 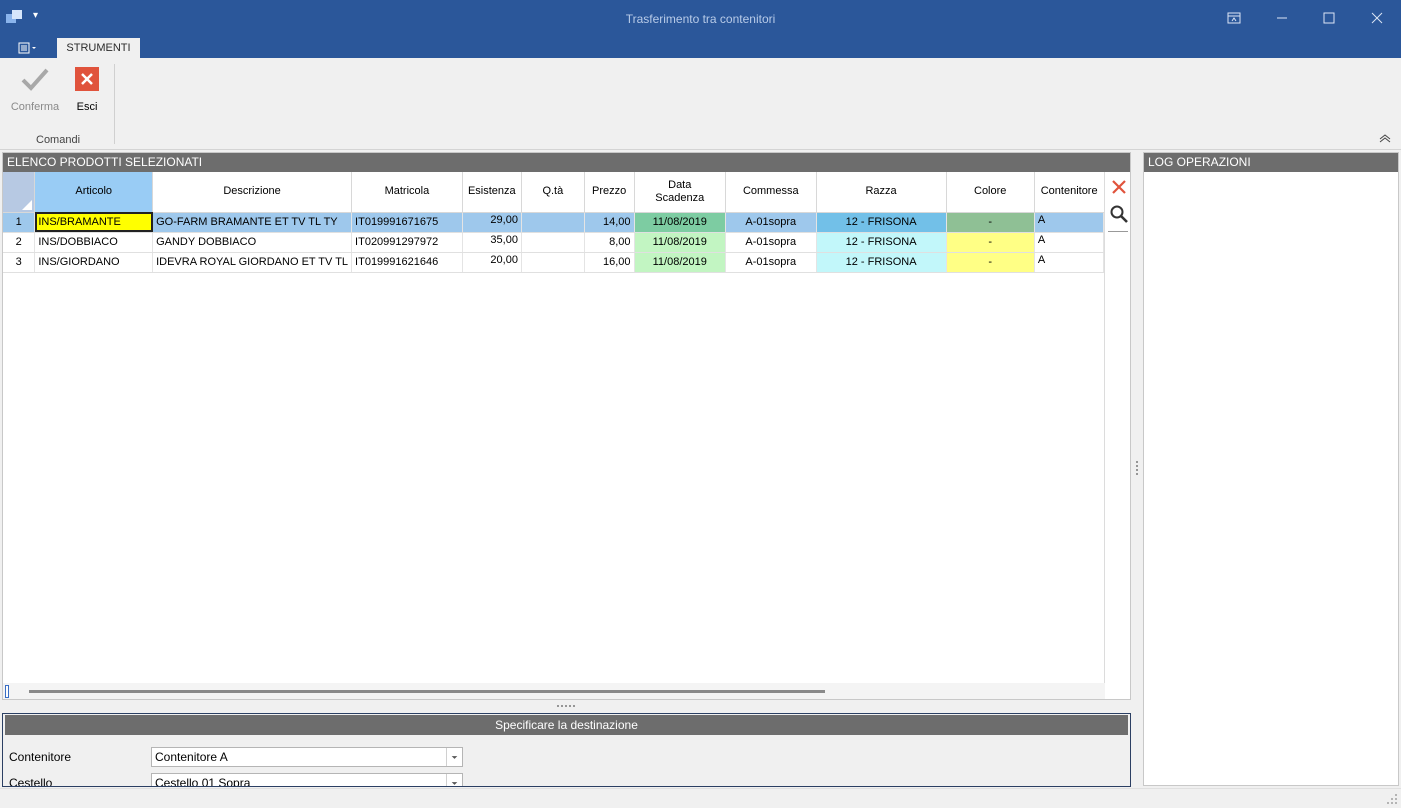 I want to click on status-bar, so click(x=700, y=798).